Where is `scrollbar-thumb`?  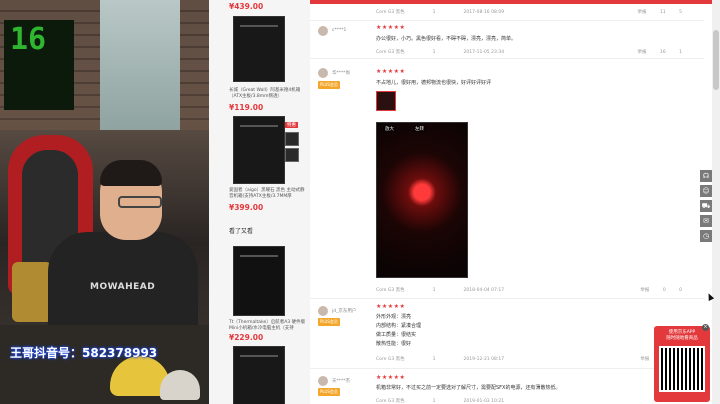
scrollbar-thumb is located at coordinates (716, 60).